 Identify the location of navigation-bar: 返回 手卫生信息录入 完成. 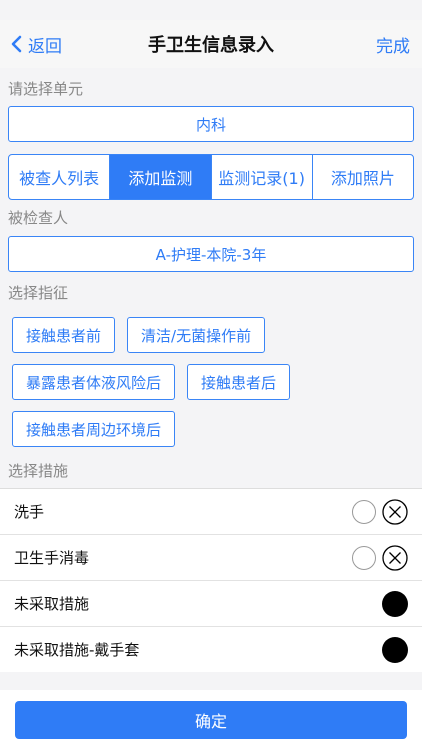
(211, 44).